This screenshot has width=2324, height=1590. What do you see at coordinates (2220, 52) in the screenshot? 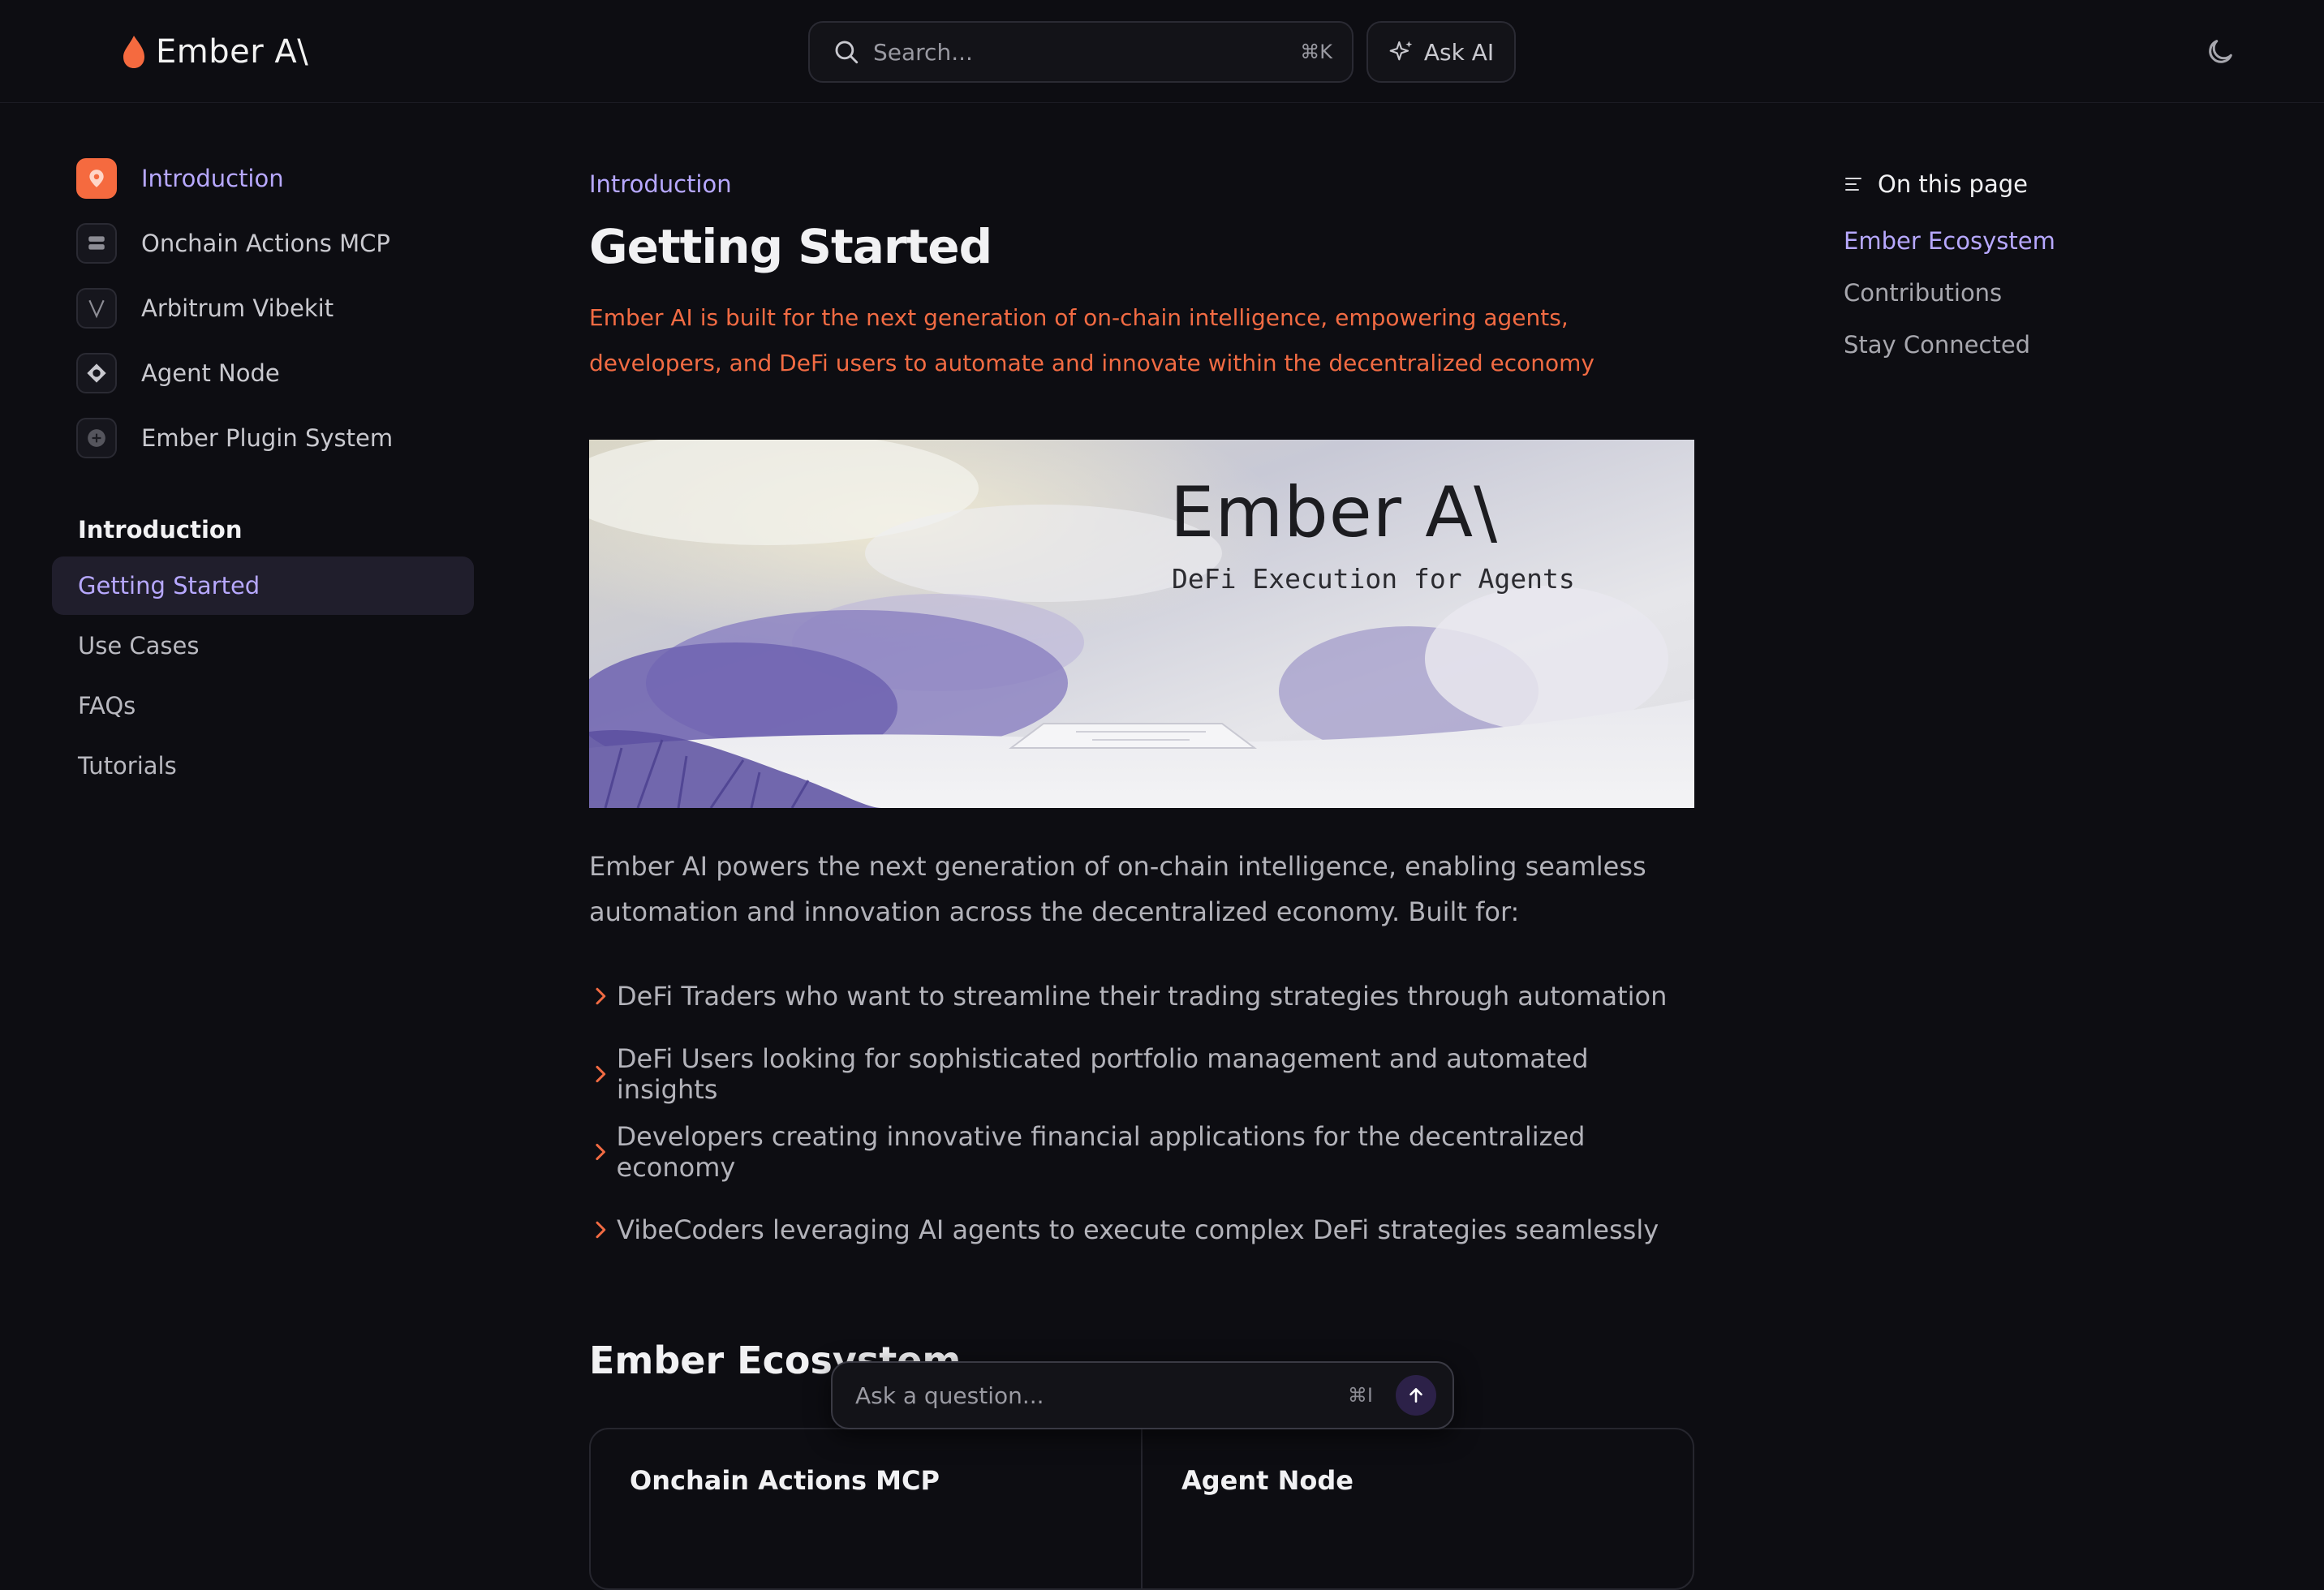
I see `moon-icon` at bounding box center [2220, 52].